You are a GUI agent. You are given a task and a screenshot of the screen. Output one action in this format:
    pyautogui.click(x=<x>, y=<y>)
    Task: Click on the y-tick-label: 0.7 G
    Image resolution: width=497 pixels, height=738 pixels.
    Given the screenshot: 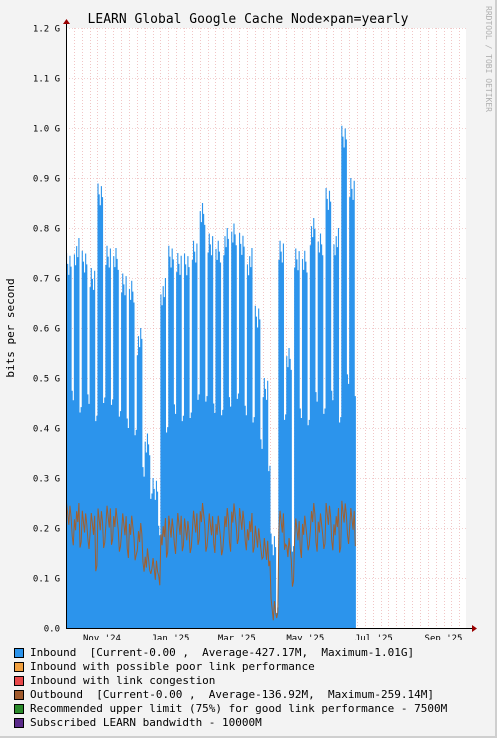 What is the action you would take?
    pyautogui.click(x=46, y=280)
    